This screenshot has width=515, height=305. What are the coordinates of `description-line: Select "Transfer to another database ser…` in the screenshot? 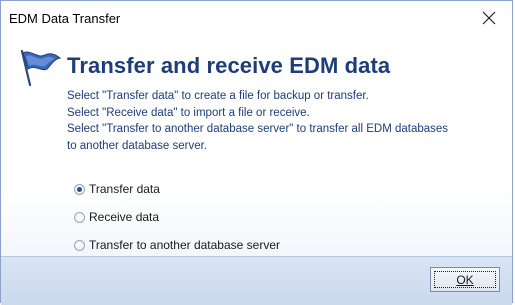 It's located at (258, 129).